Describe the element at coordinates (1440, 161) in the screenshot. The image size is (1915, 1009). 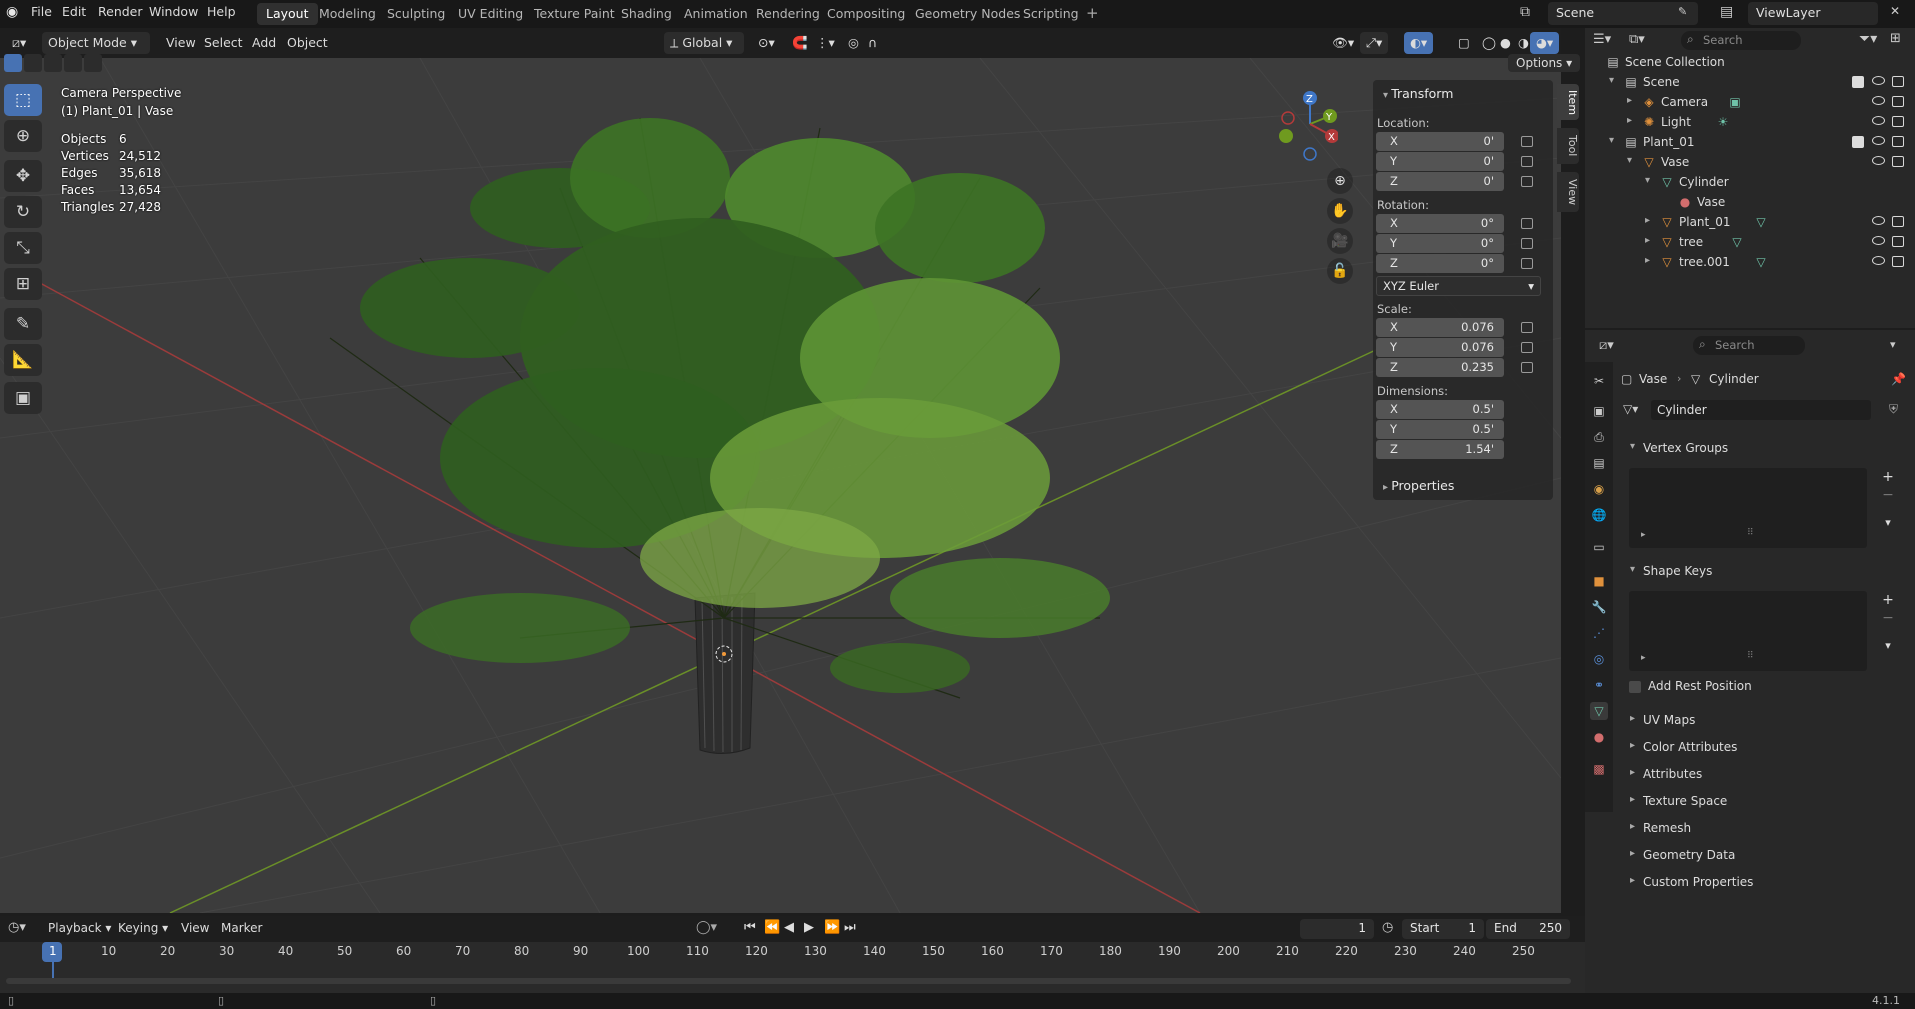
I see `location-y-field: Y 0'` at that location.